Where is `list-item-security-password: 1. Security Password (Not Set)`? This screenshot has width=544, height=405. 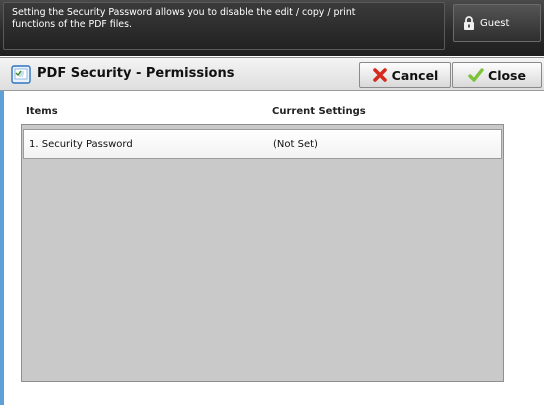 list-item-security-password: 1. Security Password (Not Set) is located at coordinates (262, 144).